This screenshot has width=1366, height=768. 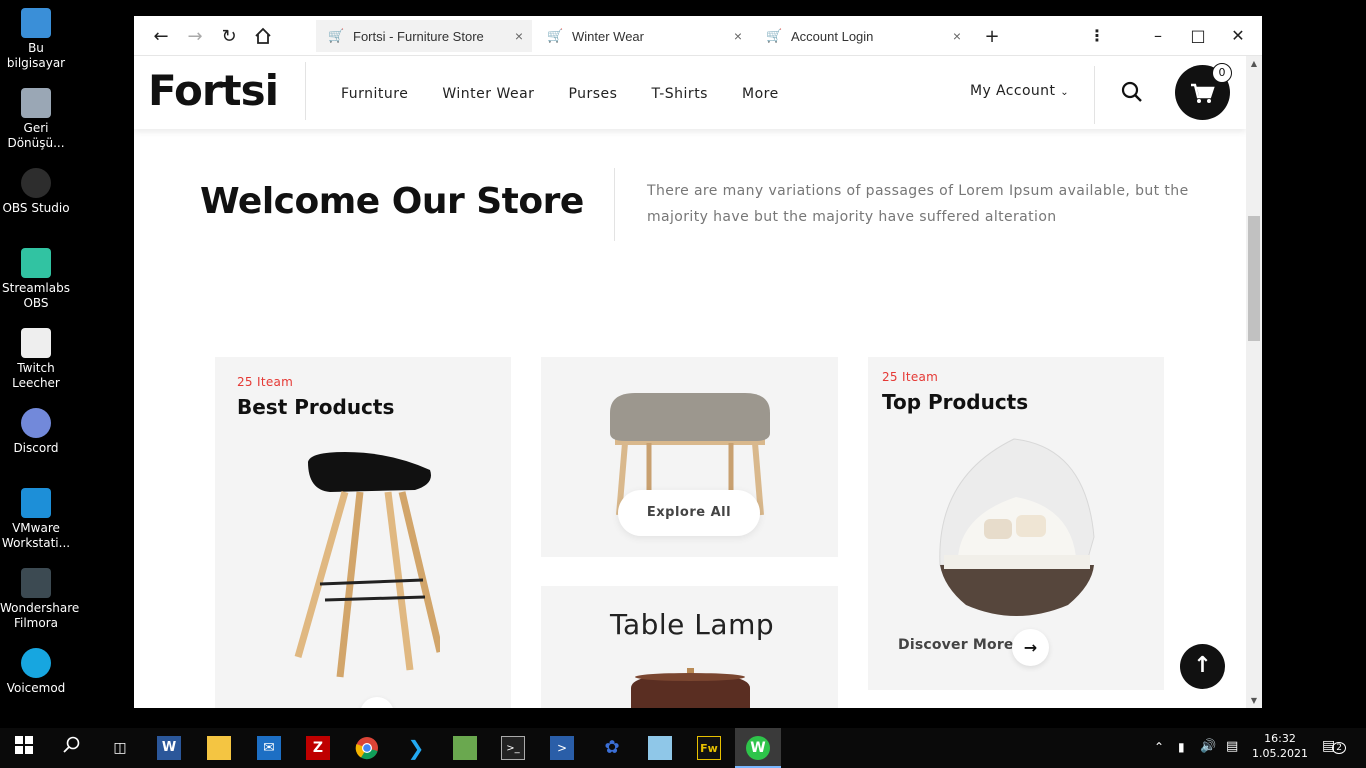 I want to click on desktop-shortcut-label: Bu bilgisayar, so click(x=36, y=55).